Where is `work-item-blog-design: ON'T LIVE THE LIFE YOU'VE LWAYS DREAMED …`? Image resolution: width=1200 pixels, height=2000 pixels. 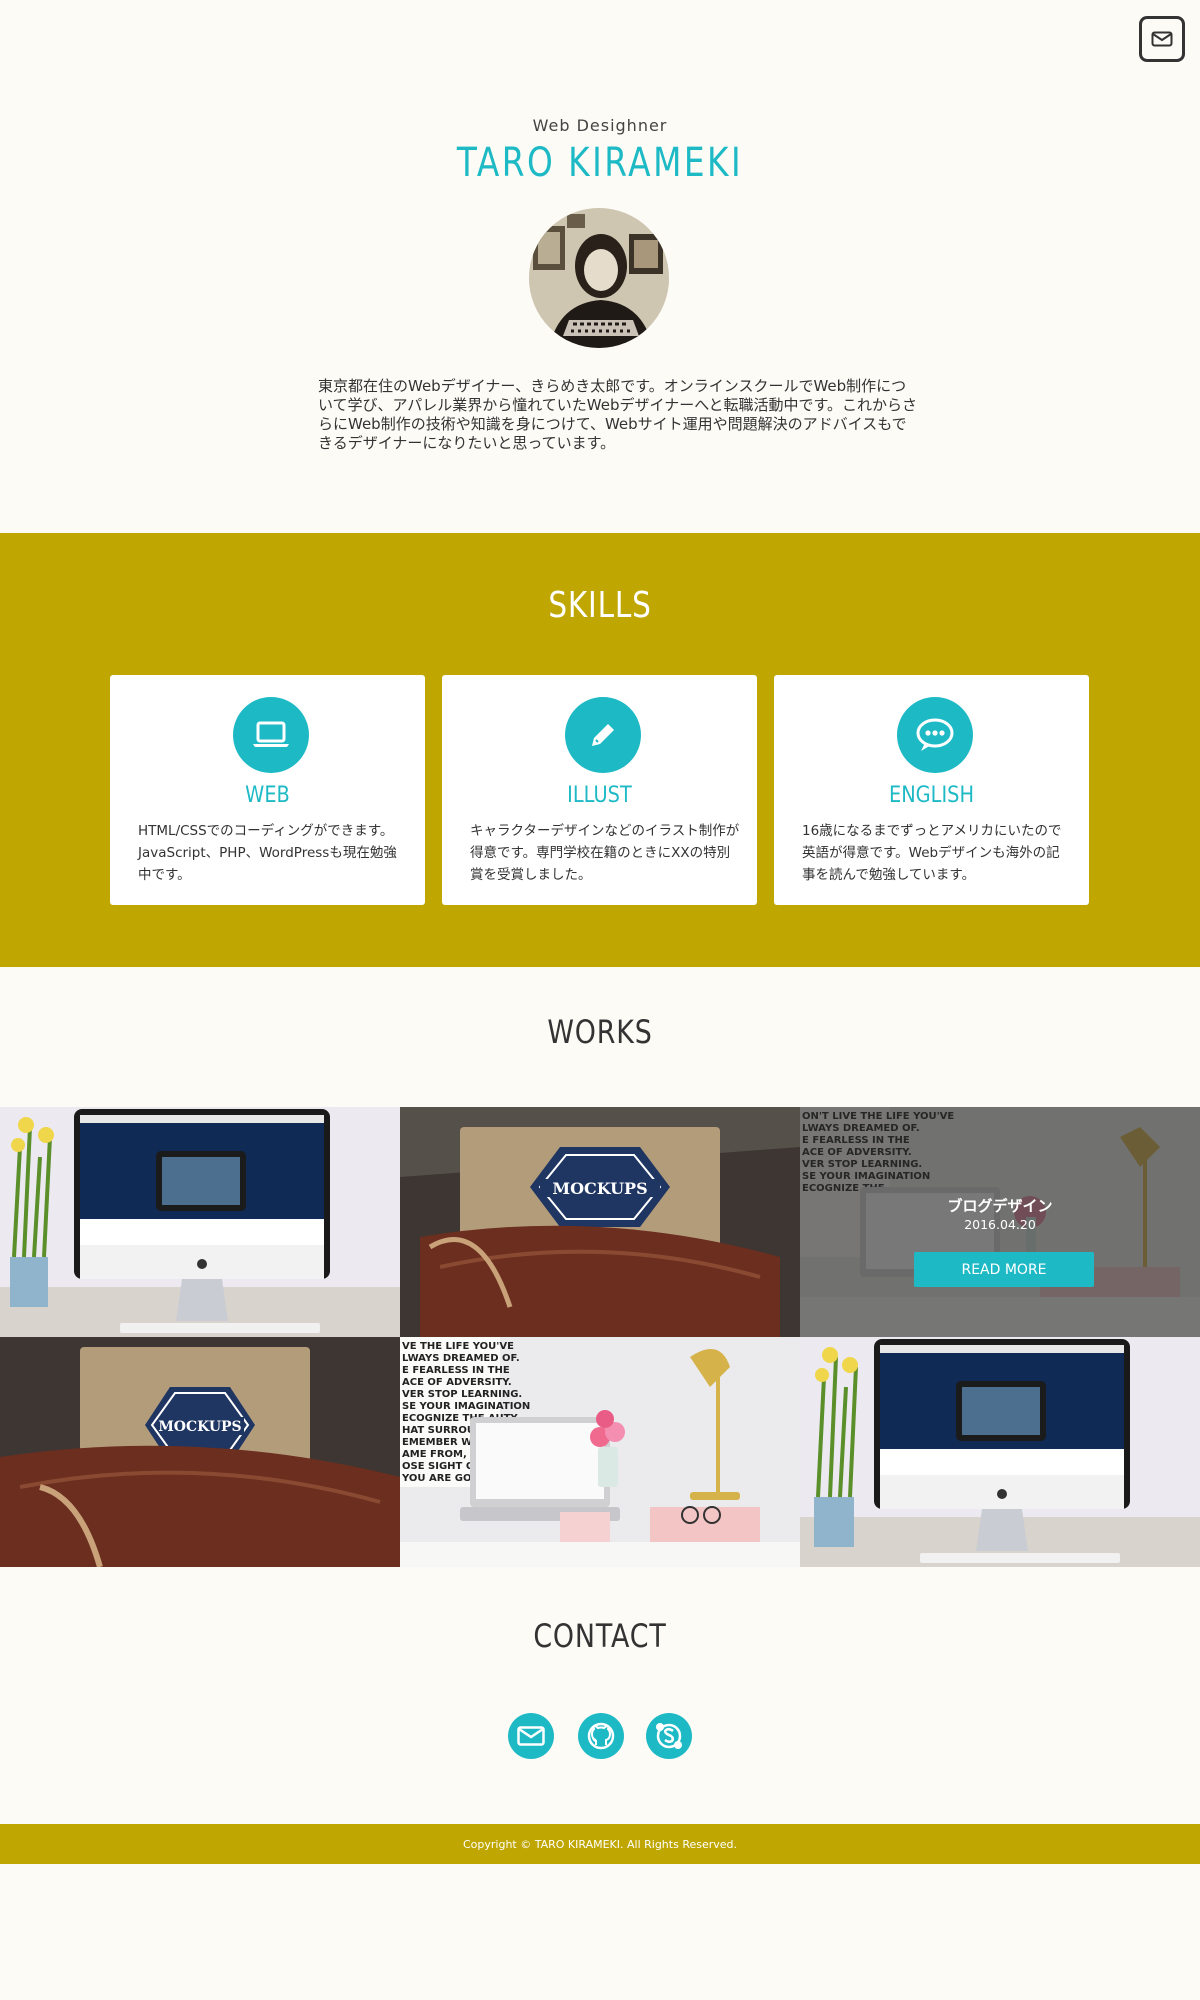
work-item-blog-design: ON'T LIVE THE LIFE YOU'VE LWAYS DREAMED … is located at coordinates (1000, 1222).